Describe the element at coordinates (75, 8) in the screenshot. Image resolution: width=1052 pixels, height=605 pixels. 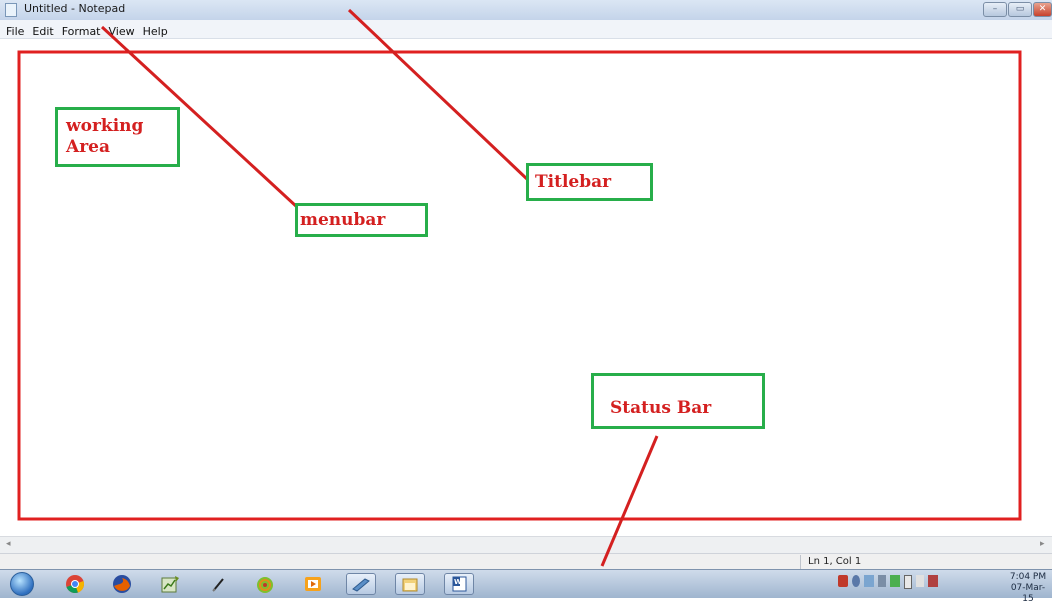
I see `window-title: Untitled - Notepad` at that location.